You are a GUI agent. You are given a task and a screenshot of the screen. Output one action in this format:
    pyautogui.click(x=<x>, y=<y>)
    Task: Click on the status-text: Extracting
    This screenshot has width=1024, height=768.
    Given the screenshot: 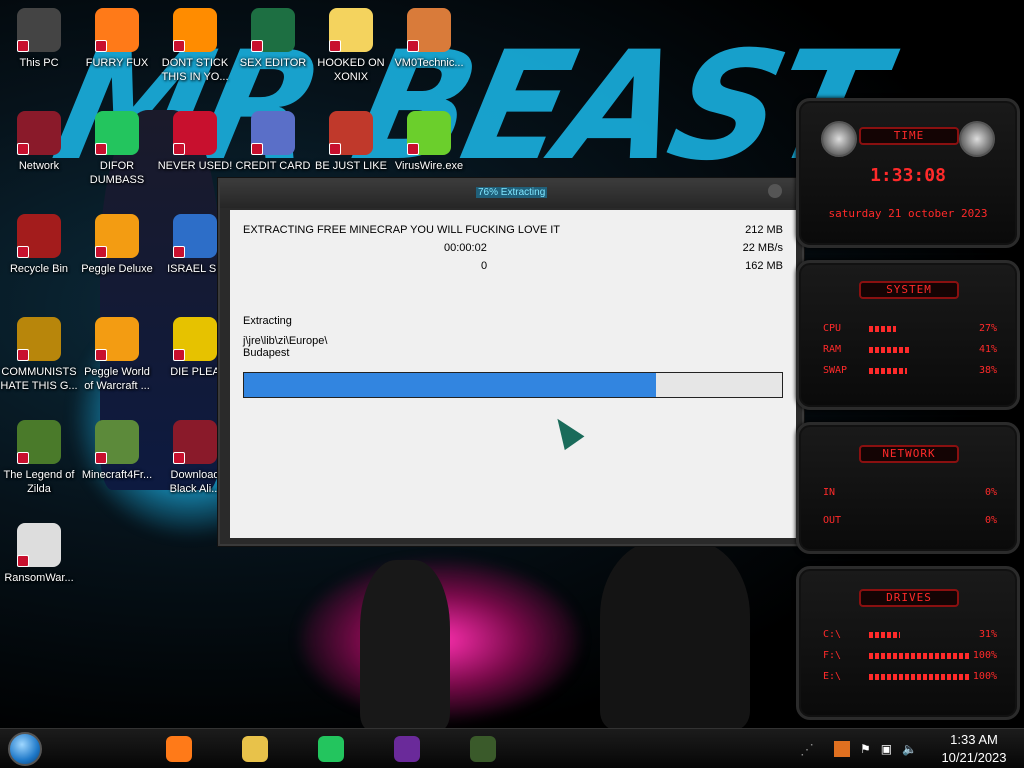 What is the action you would take?
    pyautogui.click(x=267, y=321)
    